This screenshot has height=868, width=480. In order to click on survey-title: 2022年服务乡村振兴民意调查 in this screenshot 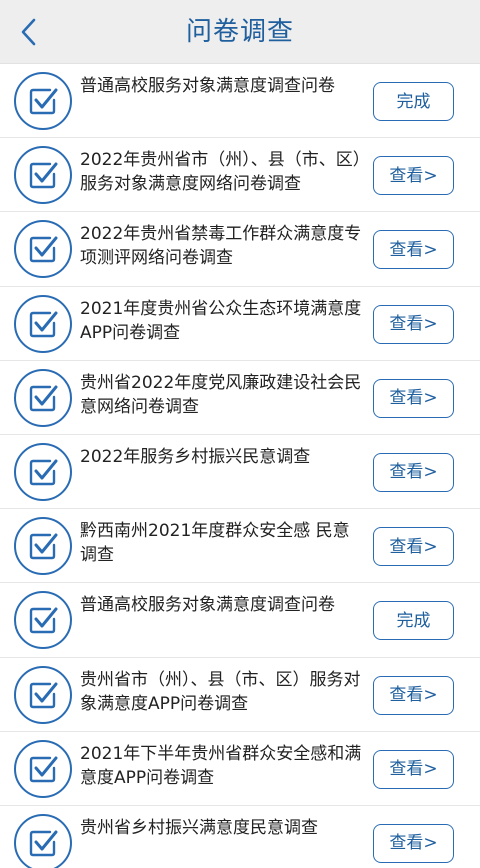, I will do `click(195, 456)`.